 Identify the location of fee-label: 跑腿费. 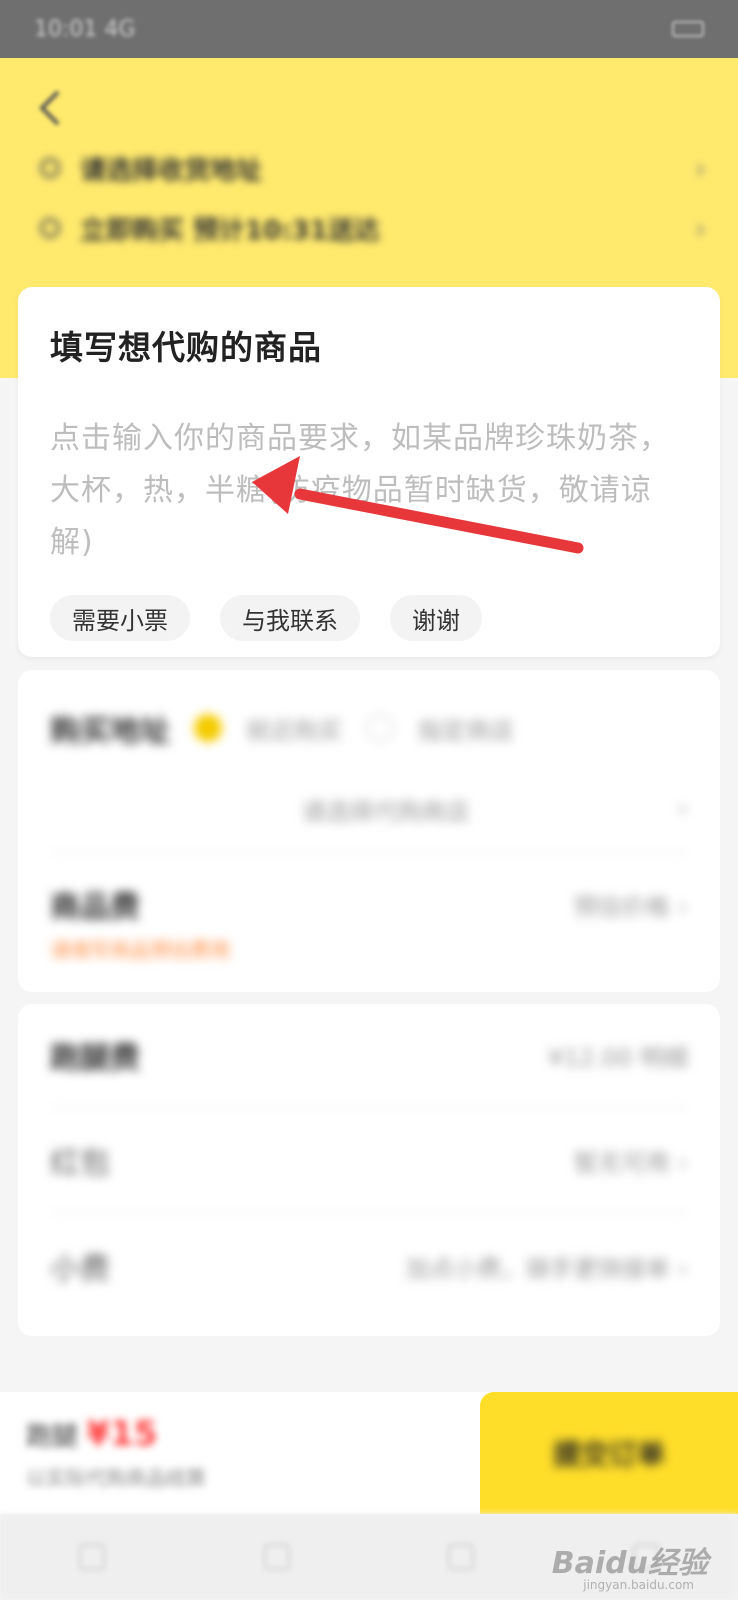
(95, 1058).